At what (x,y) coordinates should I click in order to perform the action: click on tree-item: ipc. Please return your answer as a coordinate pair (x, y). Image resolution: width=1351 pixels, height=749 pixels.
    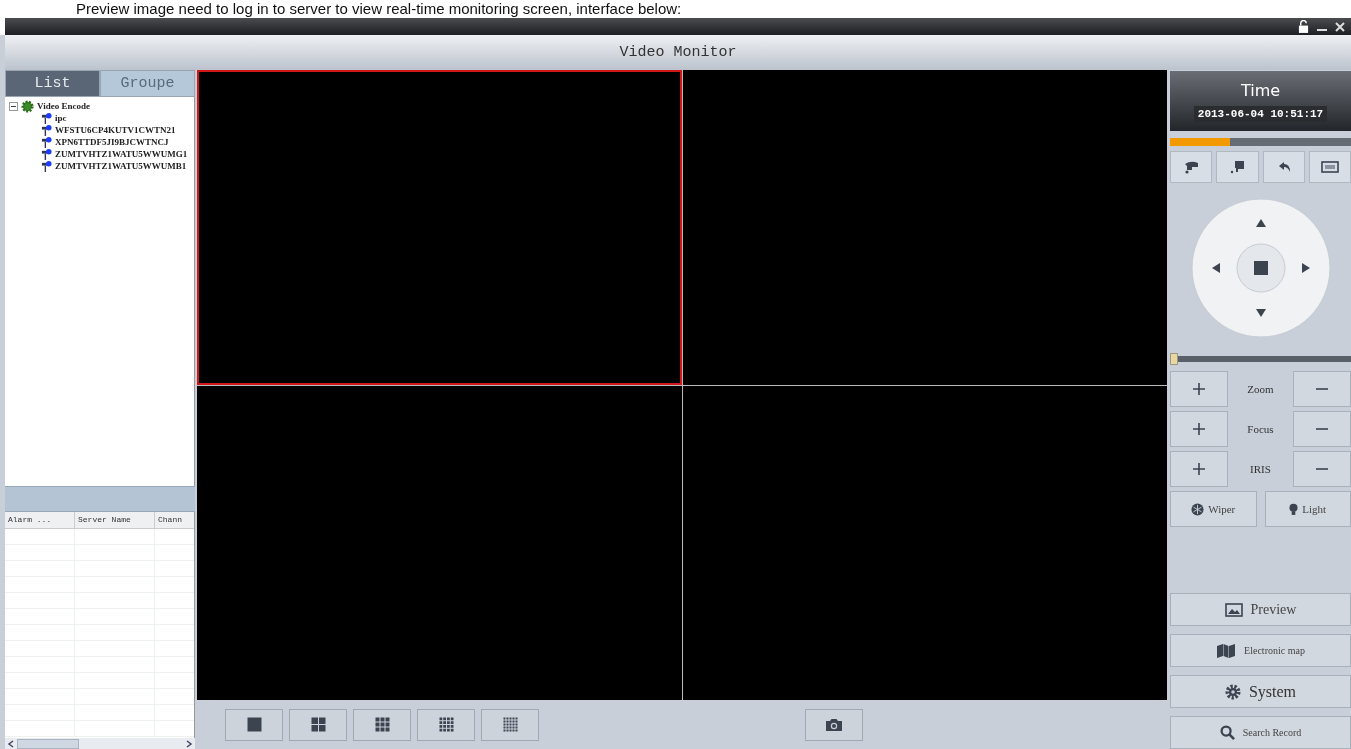
    Looking at the image, I should click on (61, 118).